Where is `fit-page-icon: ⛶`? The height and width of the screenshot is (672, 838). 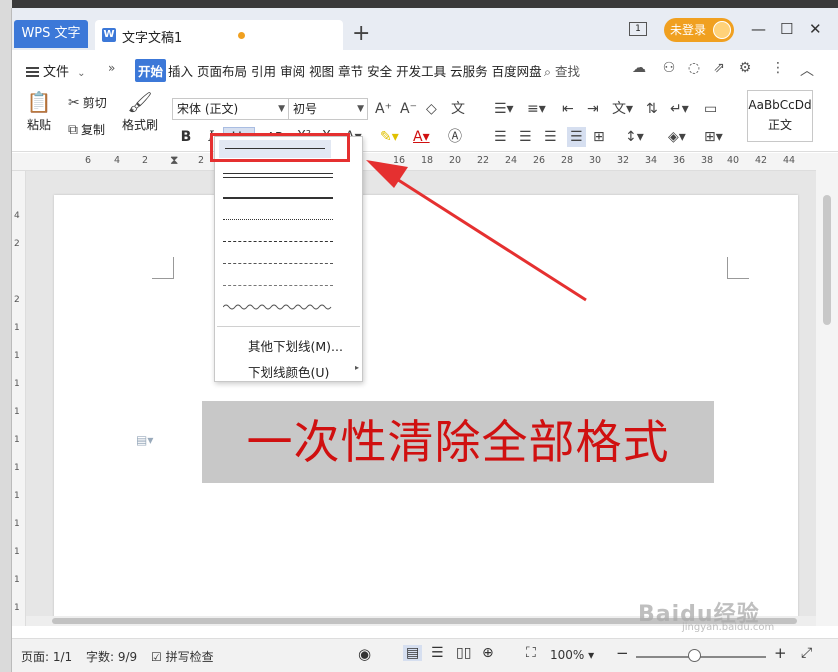
fit-page-icon: ⛶ is located at coordinates (531, 653).